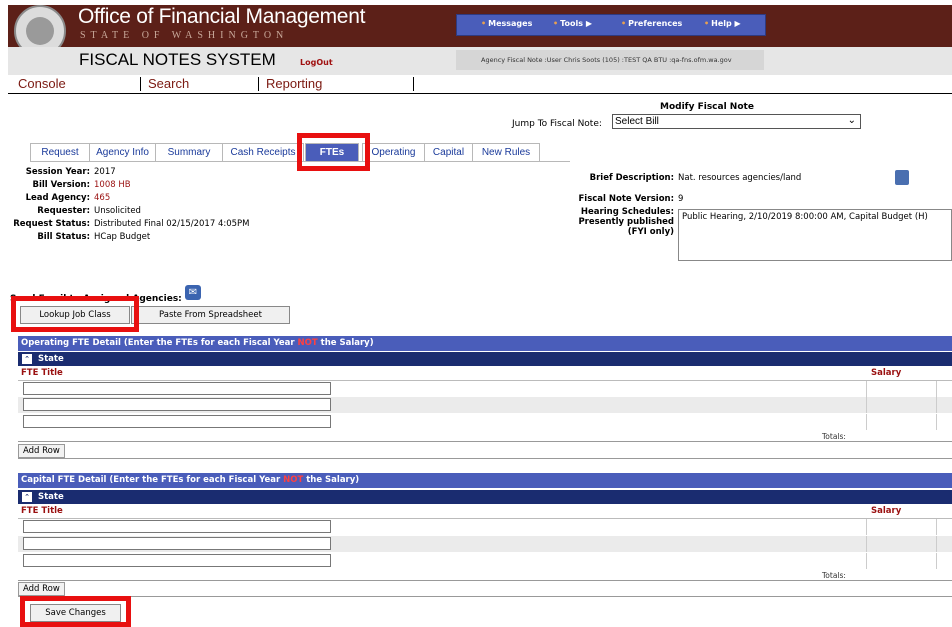 The image size is (952, 627). I want to click on tab-capital: Capital, so click(448, 152).